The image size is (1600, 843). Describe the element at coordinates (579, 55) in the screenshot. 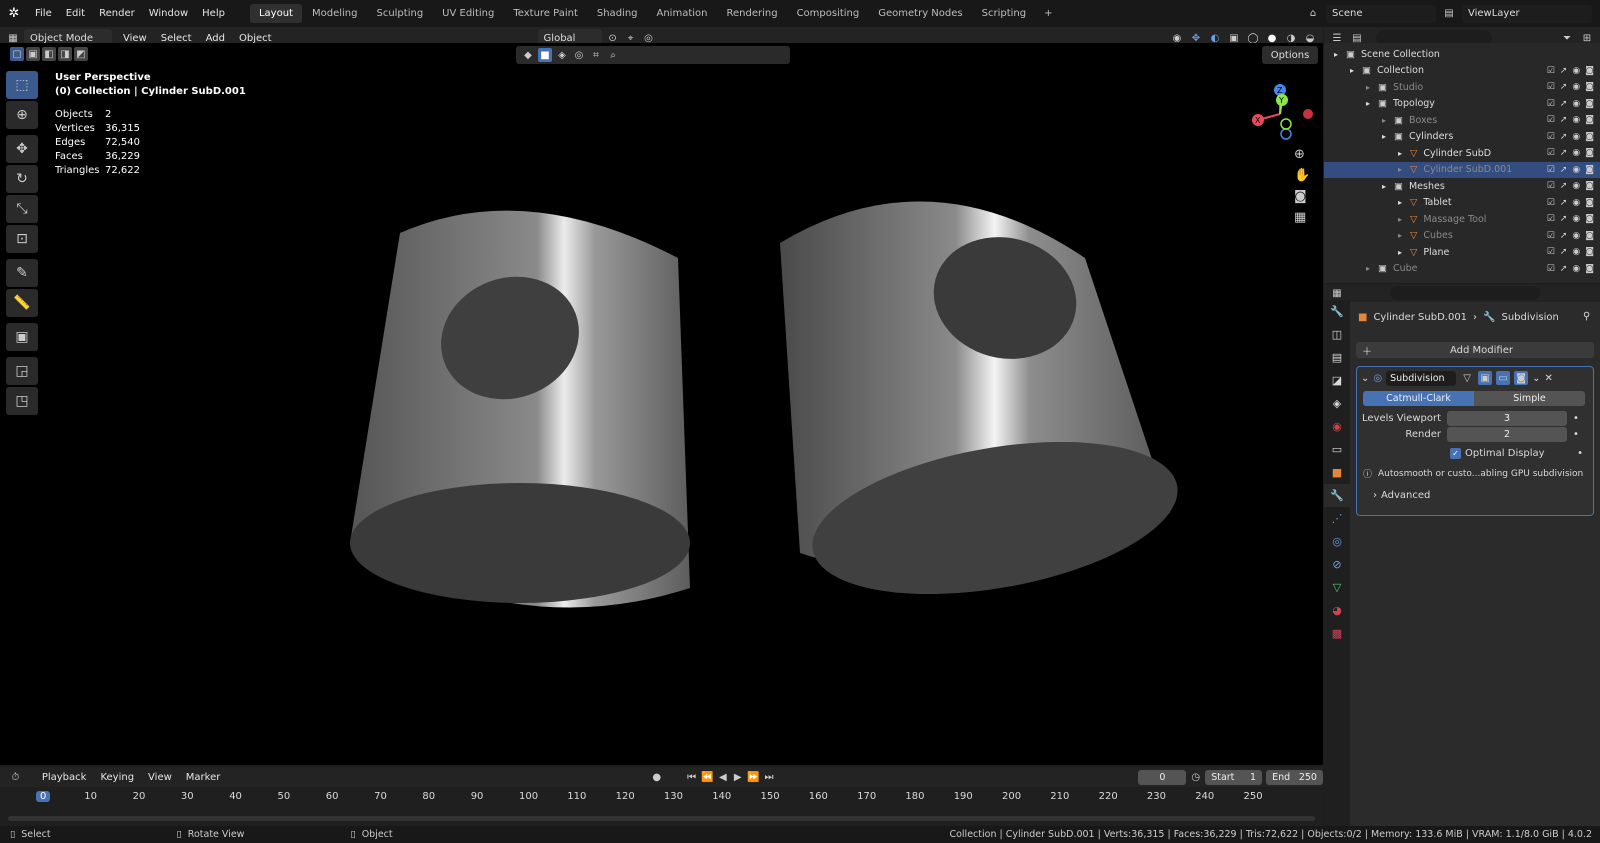

I see `snap-volume-icon: ◎` at that location.